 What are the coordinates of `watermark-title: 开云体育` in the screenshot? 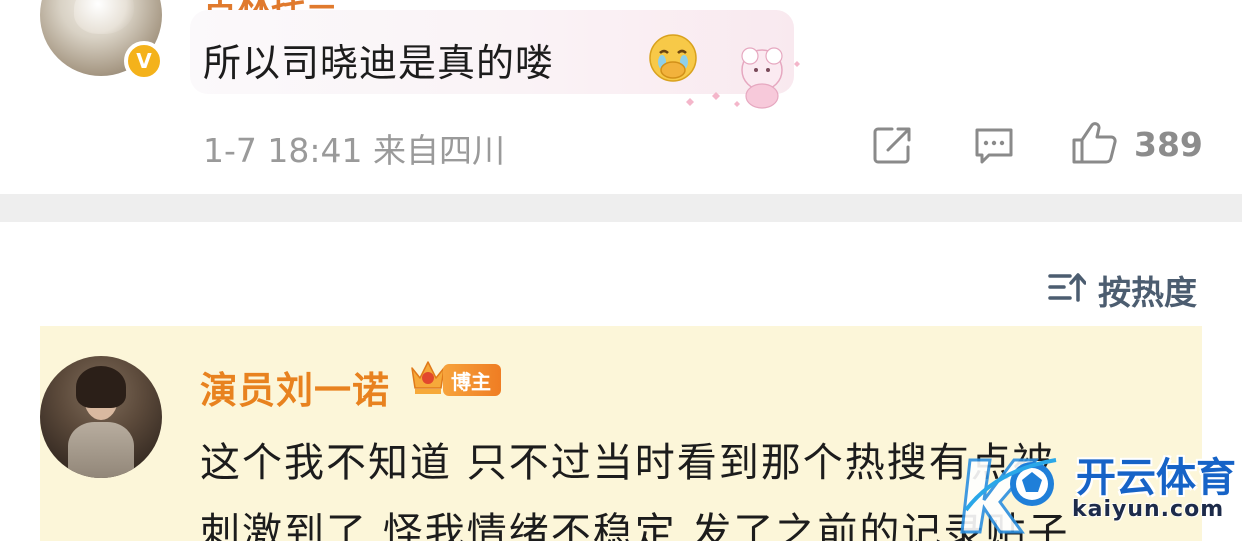 It's located at (1156, 478).